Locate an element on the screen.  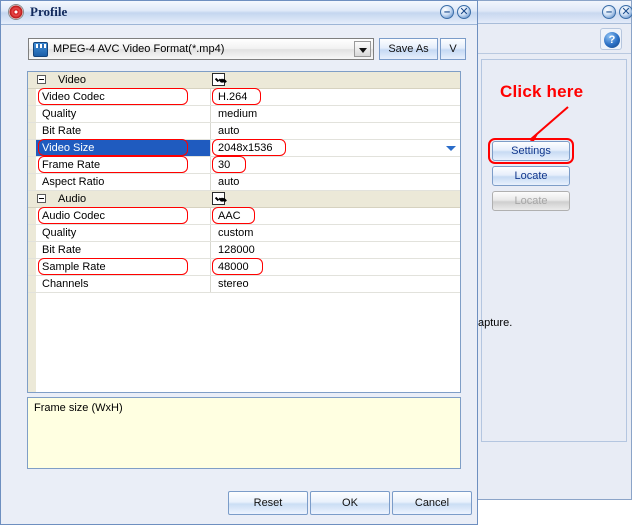
grid-row-label: Sample Rate is located at coordinates (123, 267).